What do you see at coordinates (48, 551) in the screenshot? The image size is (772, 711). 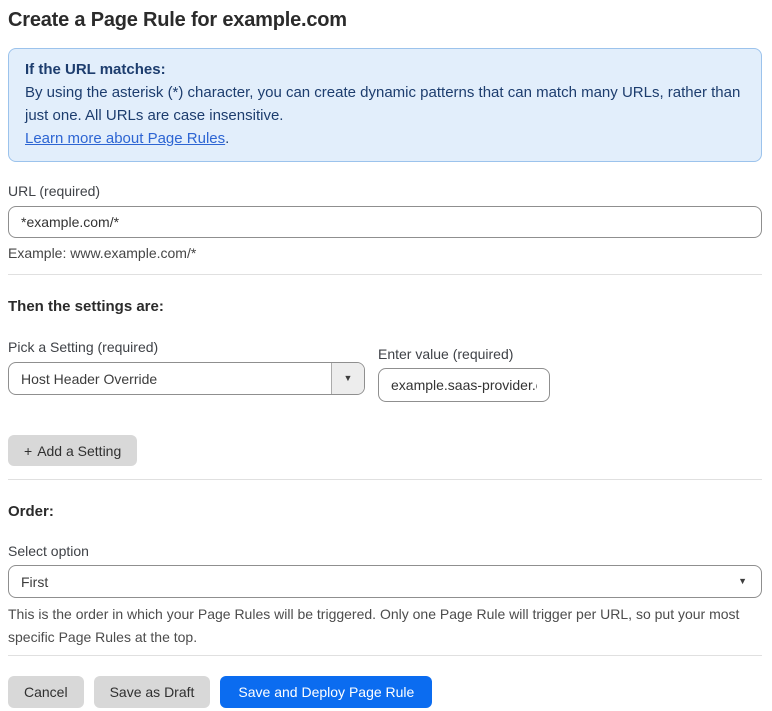 I see `order-label: Select option` at bounding box center [48, 551].